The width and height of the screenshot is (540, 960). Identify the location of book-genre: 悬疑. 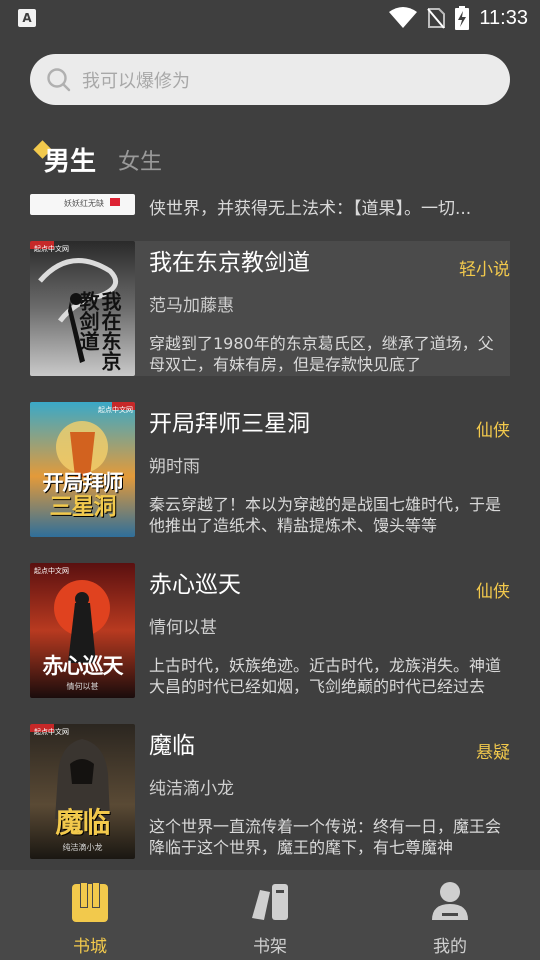
(493, 753).